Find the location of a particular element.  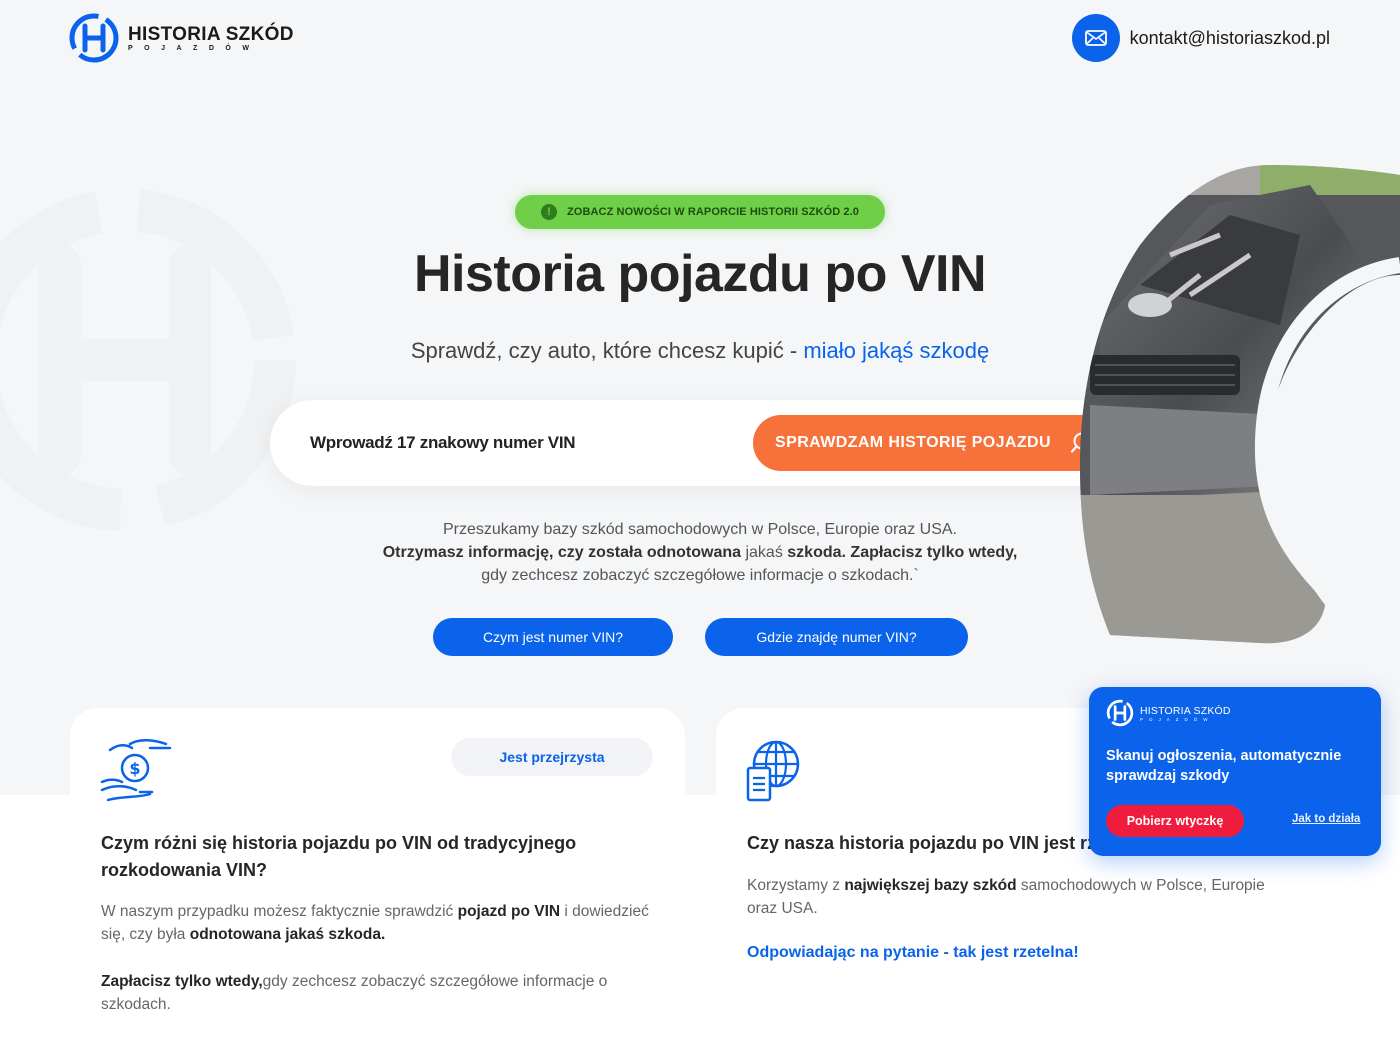

hero-subtitle-text: Sprawdź, czy auto, które chcesz kupić - is located at coordinates (607, 350).